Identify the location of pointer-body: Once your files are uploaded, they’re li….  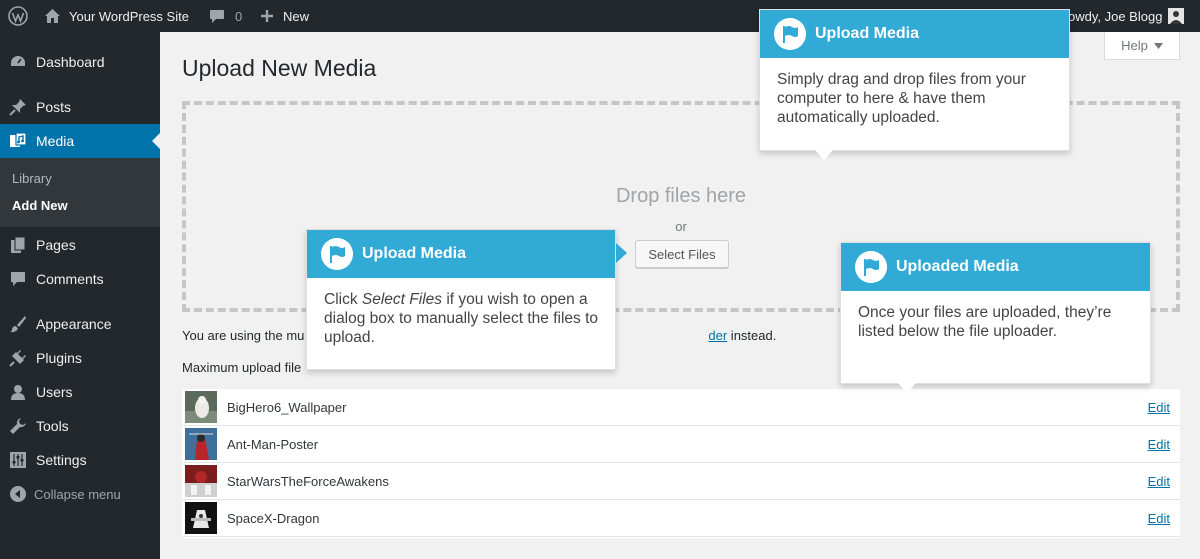
(985, 322).